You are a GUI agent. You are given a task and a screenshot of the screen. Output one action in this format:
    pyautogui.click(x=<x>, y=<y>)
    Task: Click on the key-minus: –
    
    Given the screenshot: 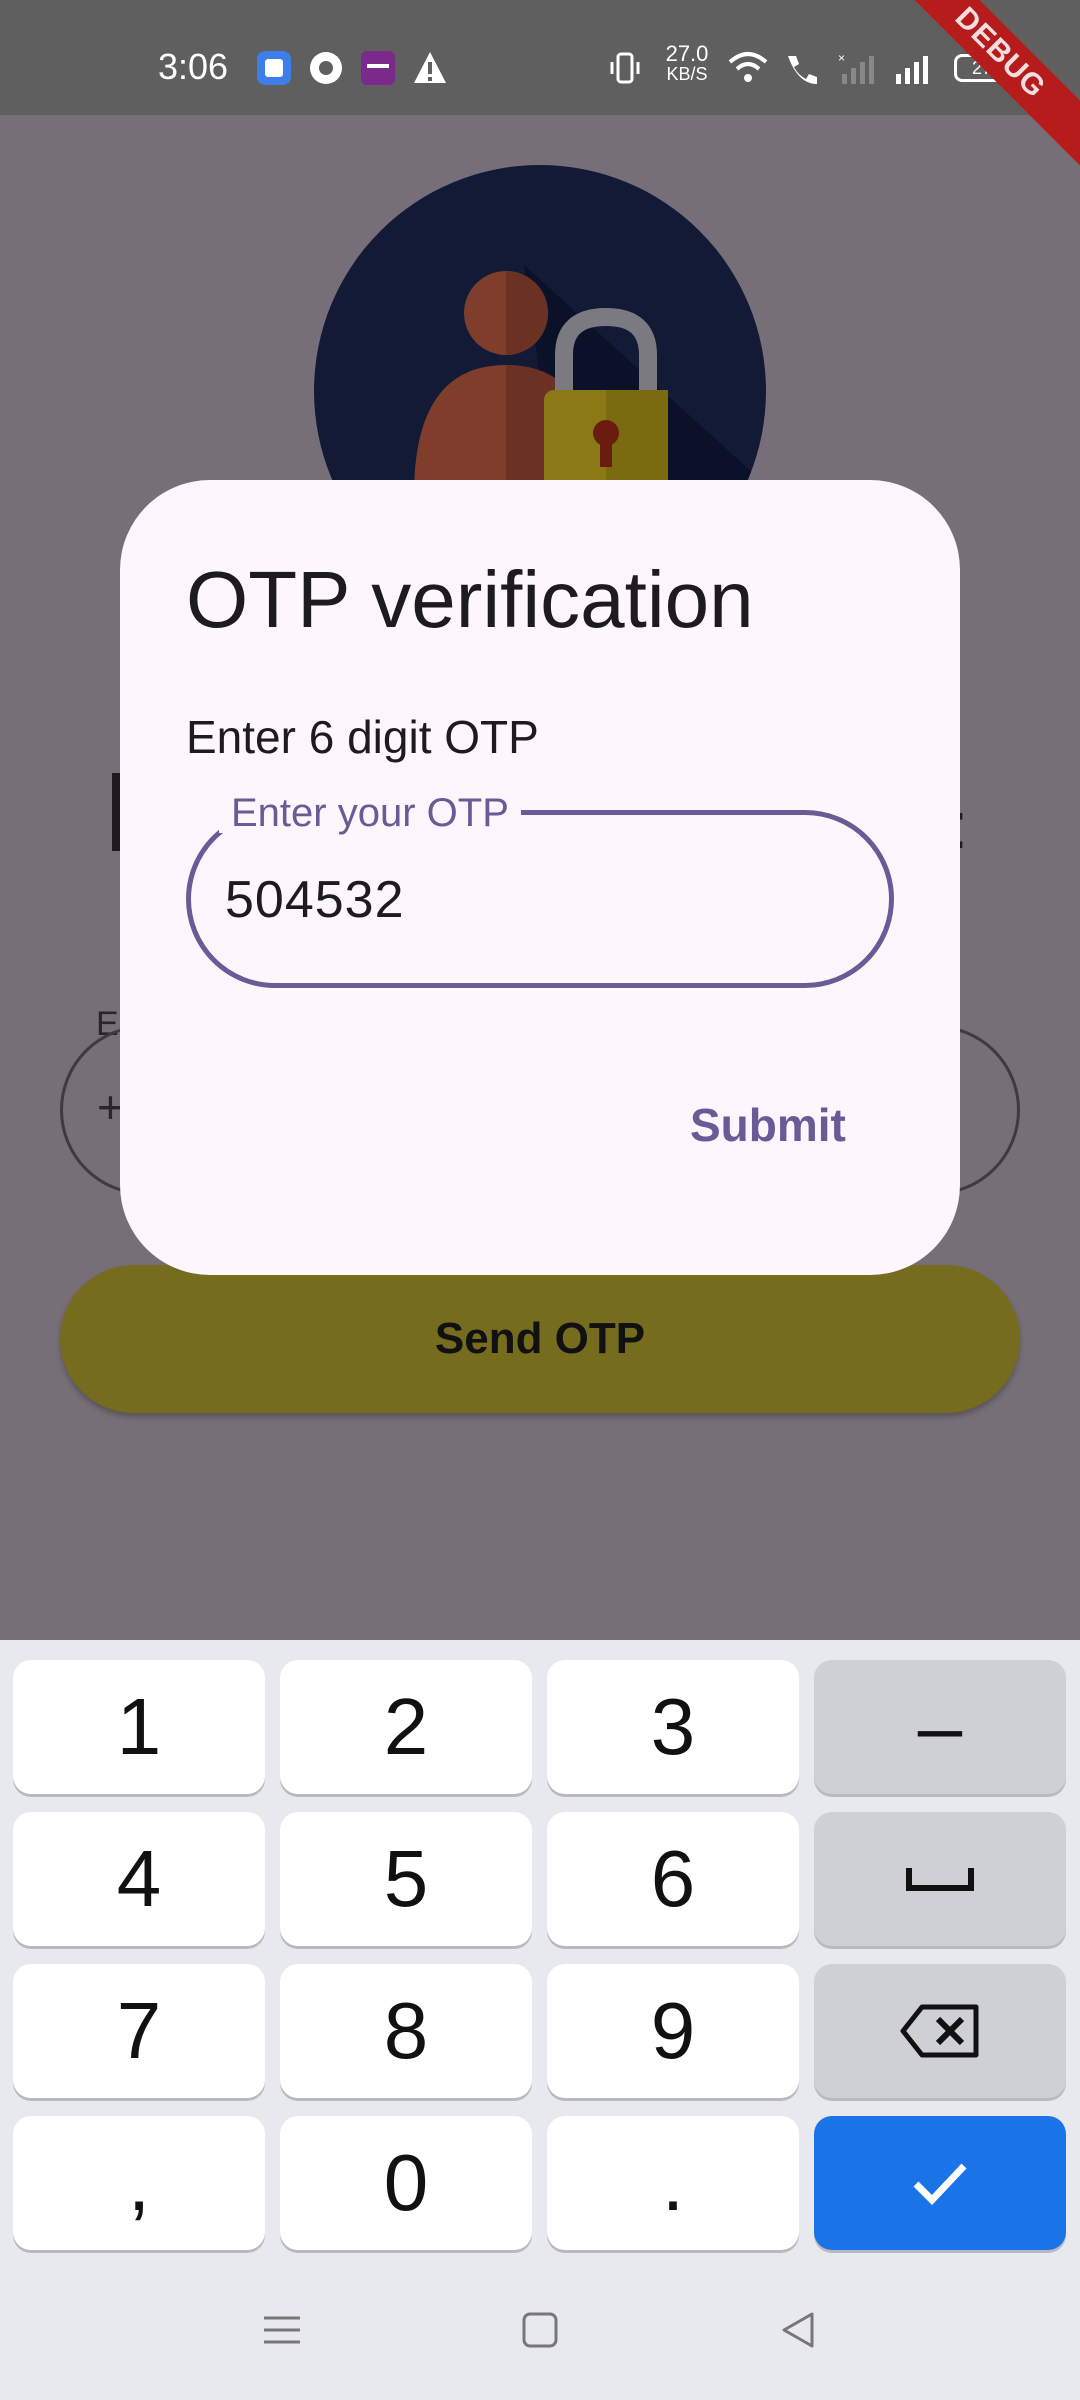 What is the action you would take?
    pyautogui.click(x=940, y=1727)
    